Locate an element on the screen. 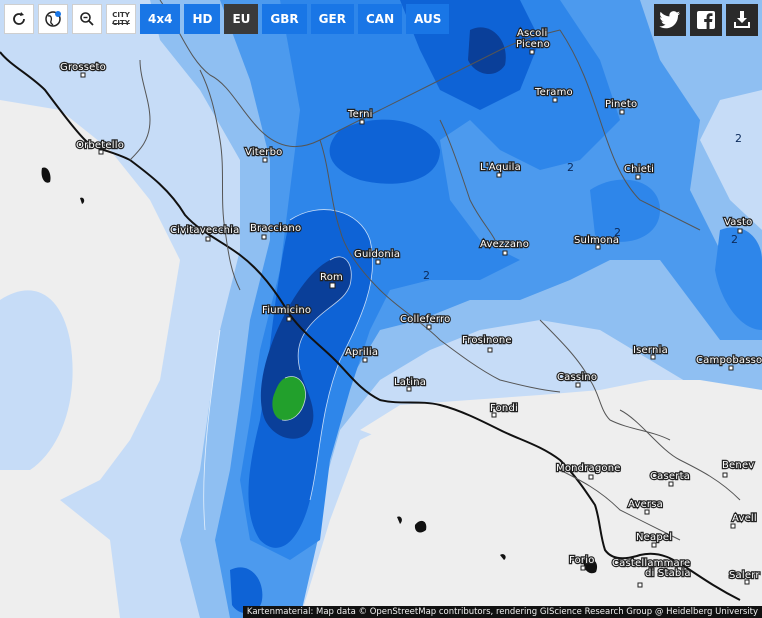 This screenshot has height=618, width=762. city-label: Civitavecchia is located at coordinates (204, 230).